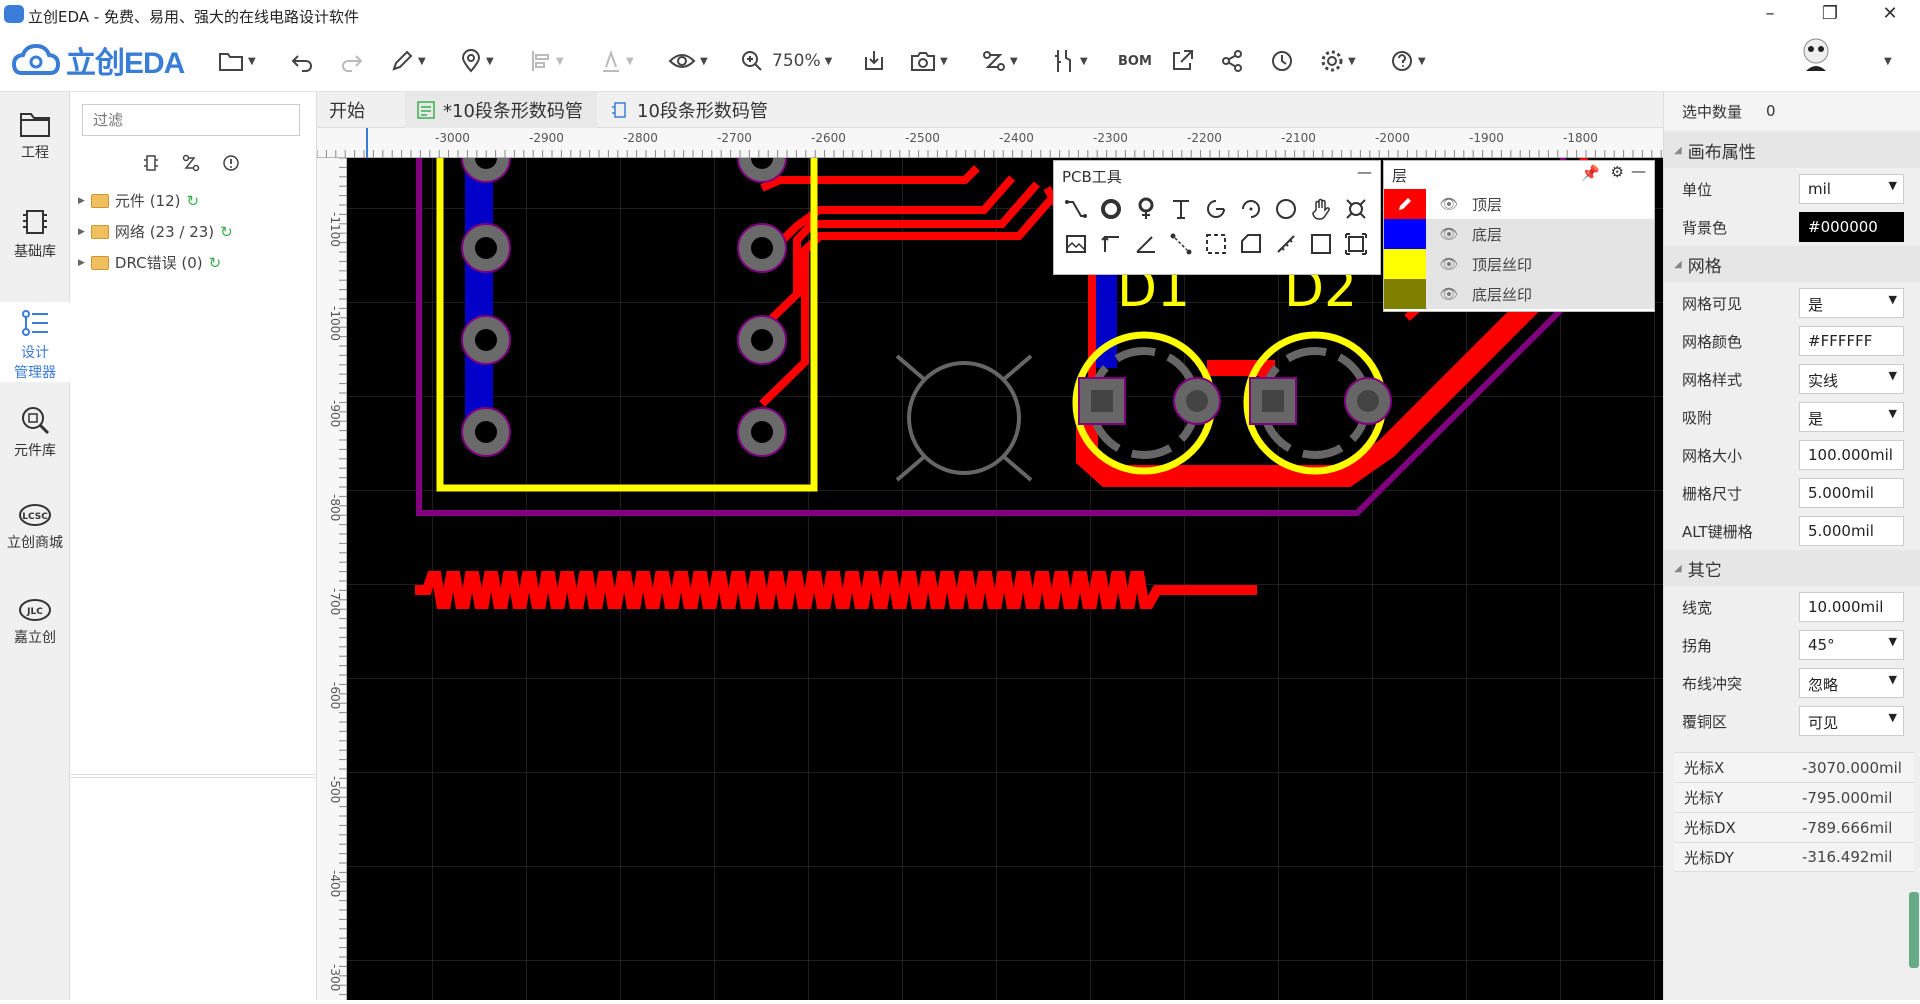  I want to click on nav-design-manager: 设计 管理器, so click(35, 342).